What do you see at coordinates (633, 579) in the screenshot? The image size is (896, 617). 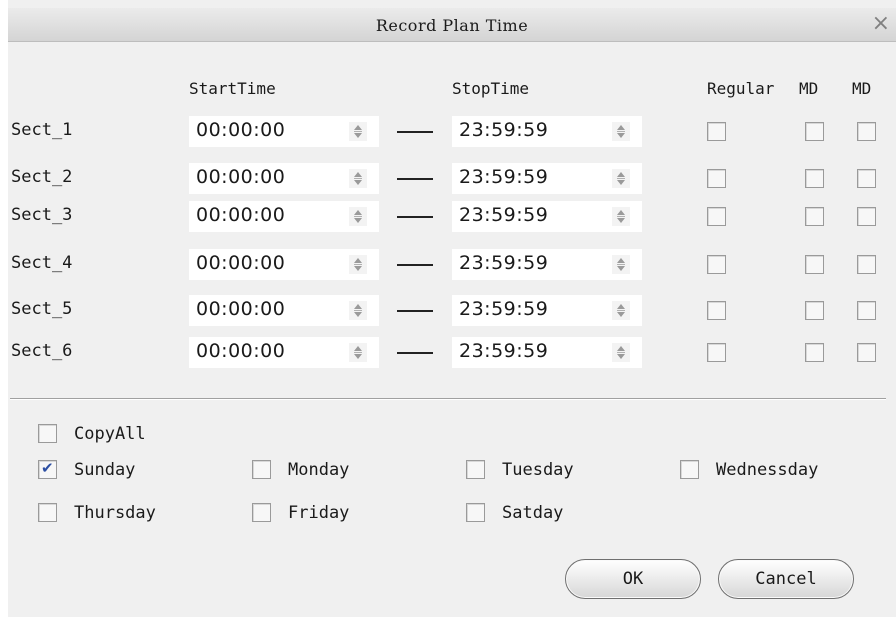 I see `ok-button: OK` at bounding box center [633, 579].